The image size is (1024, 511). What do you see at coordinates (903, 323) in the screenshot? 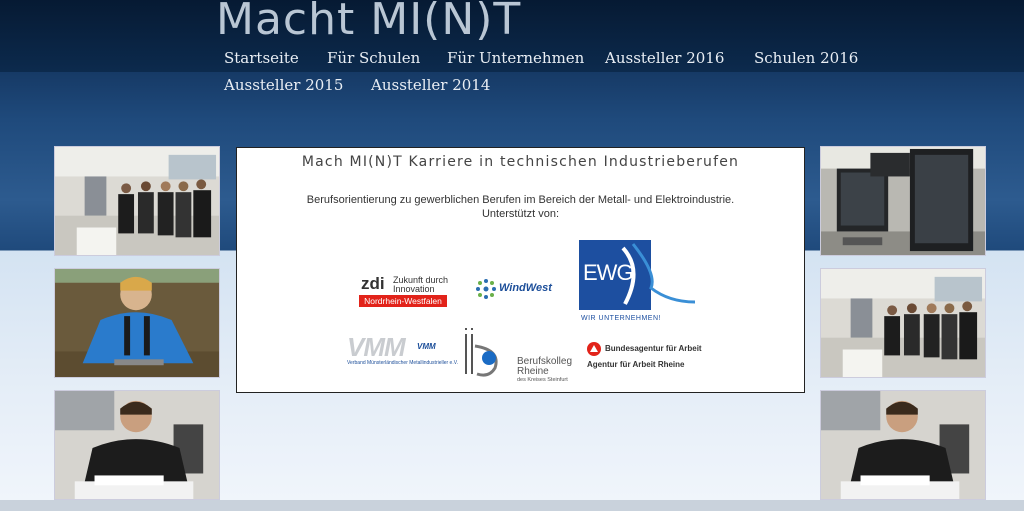
I see `photo-students-lab-right` at bounding box center [903, 323].